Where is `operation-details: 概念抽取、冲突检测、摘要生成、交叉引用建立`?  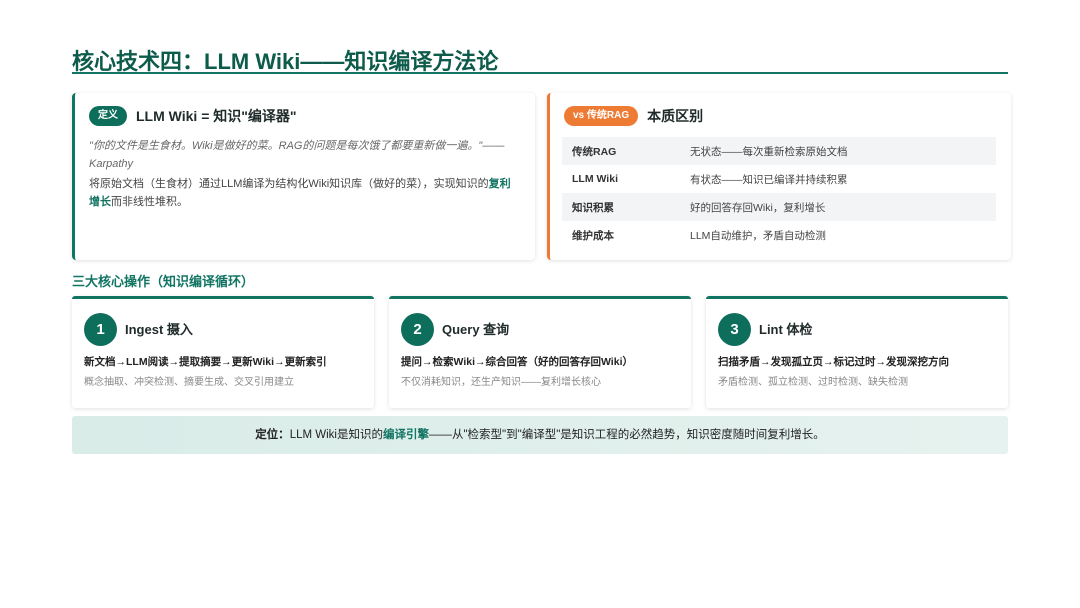
operation-details: 概念抽取、冲突检测、摘要生成、交叉引用建立 is located at coordinates (189, 382).